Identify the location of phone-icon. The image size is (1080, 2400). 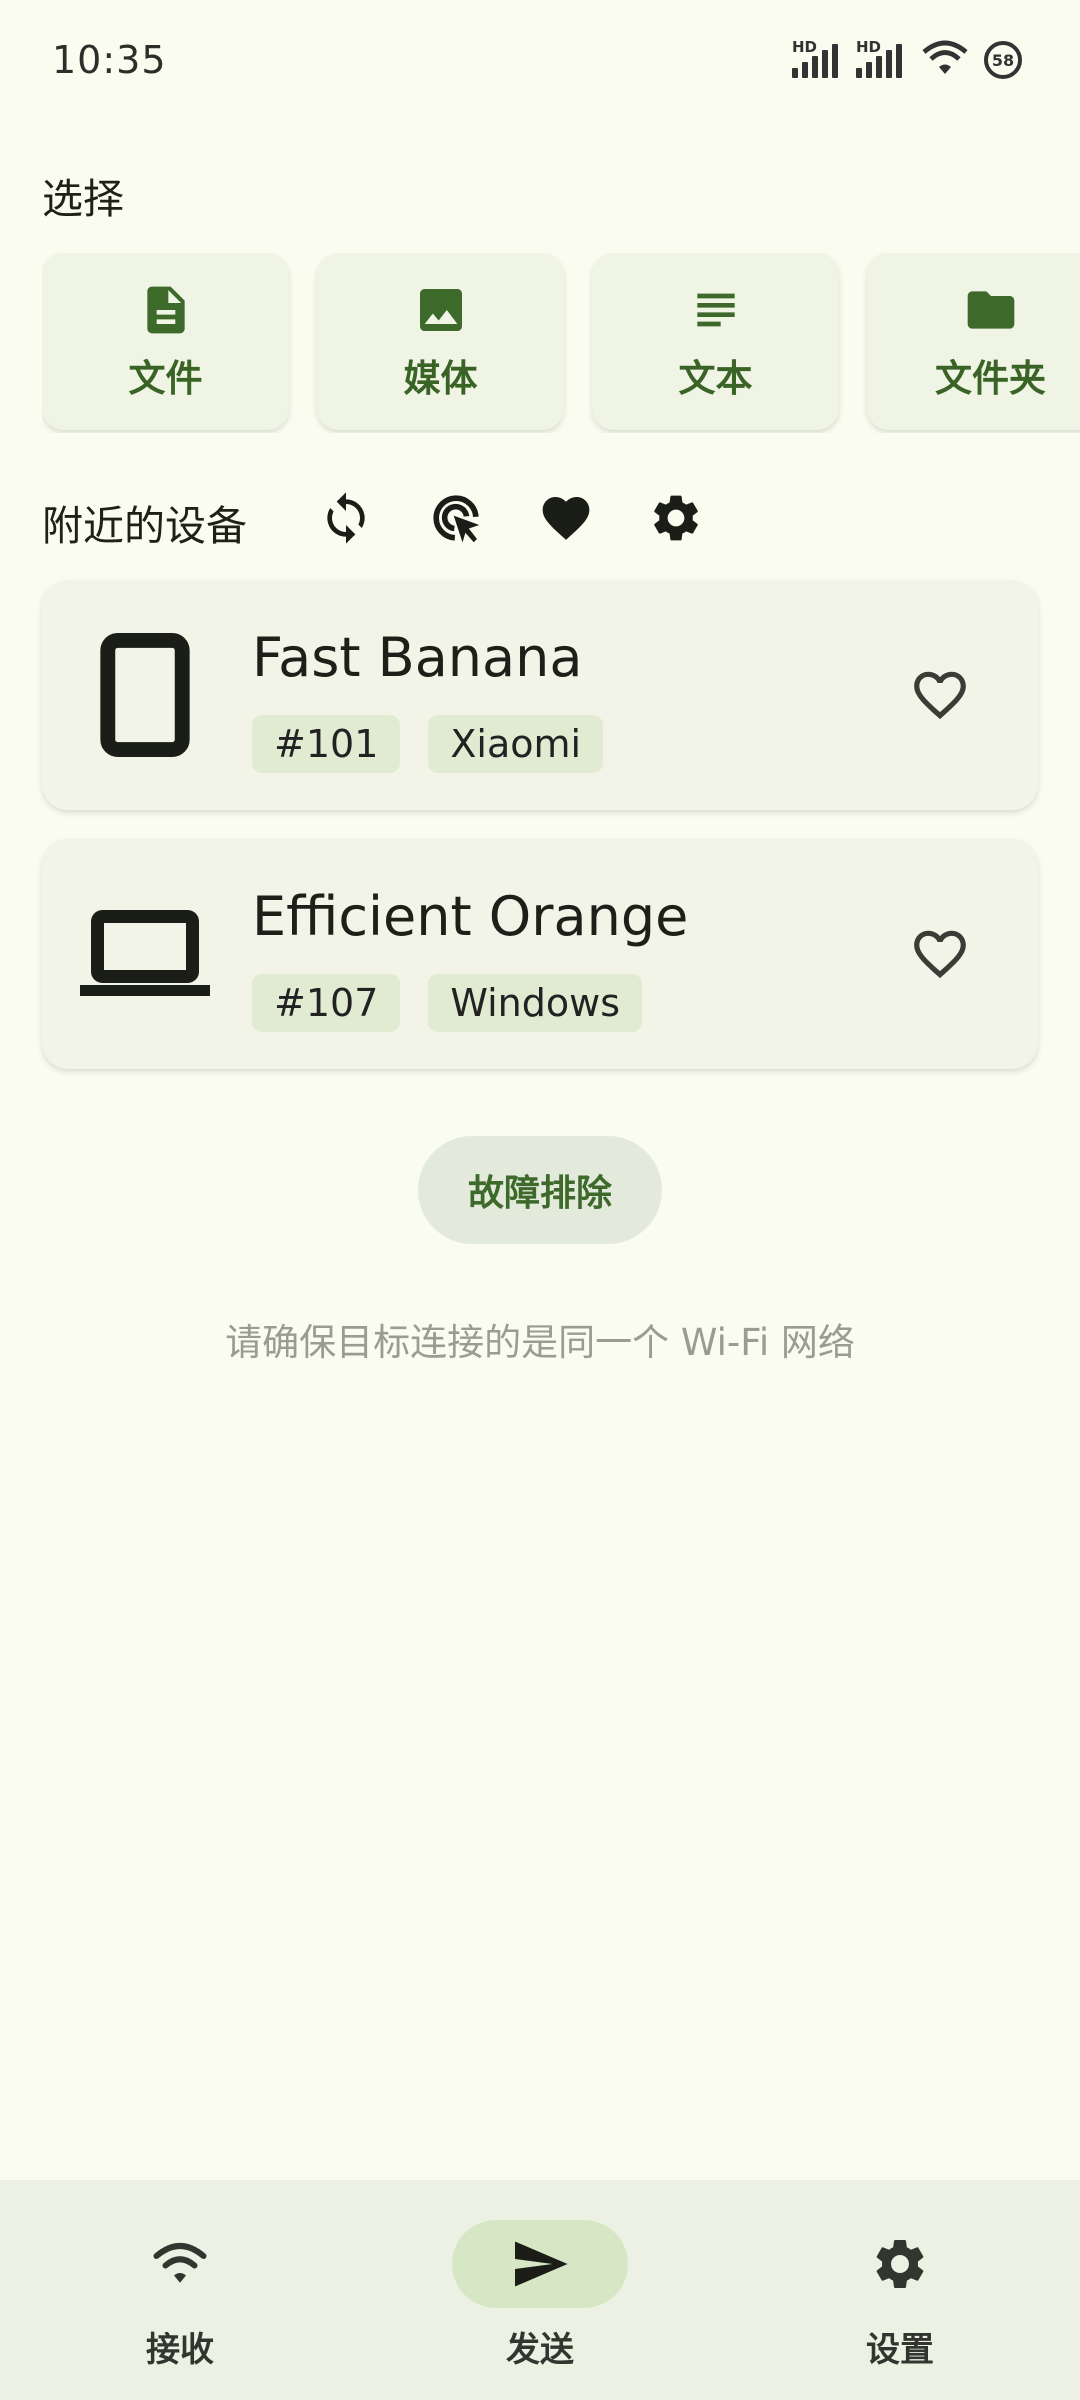
(145, 695).